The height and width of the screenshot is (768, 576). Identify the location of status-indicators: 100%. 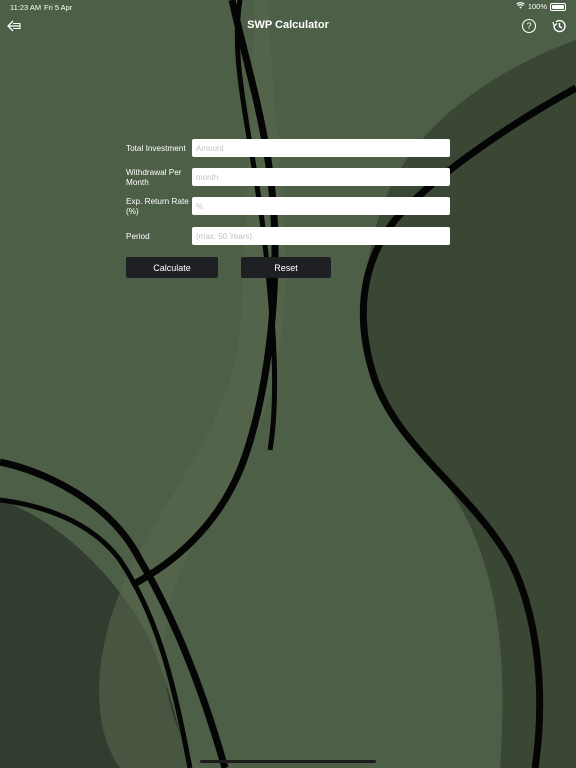
(541, 6).